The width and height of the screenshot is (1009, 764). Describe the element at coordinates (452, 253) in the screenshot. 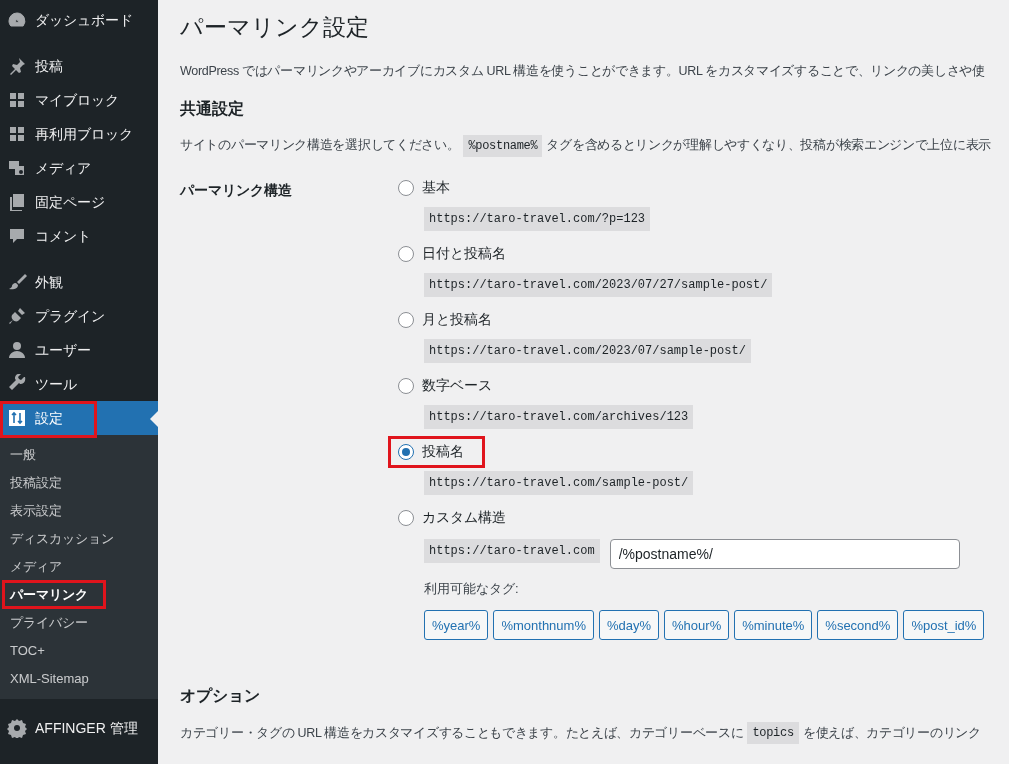

I see `radio-option: 日付と投稿名` at that location.